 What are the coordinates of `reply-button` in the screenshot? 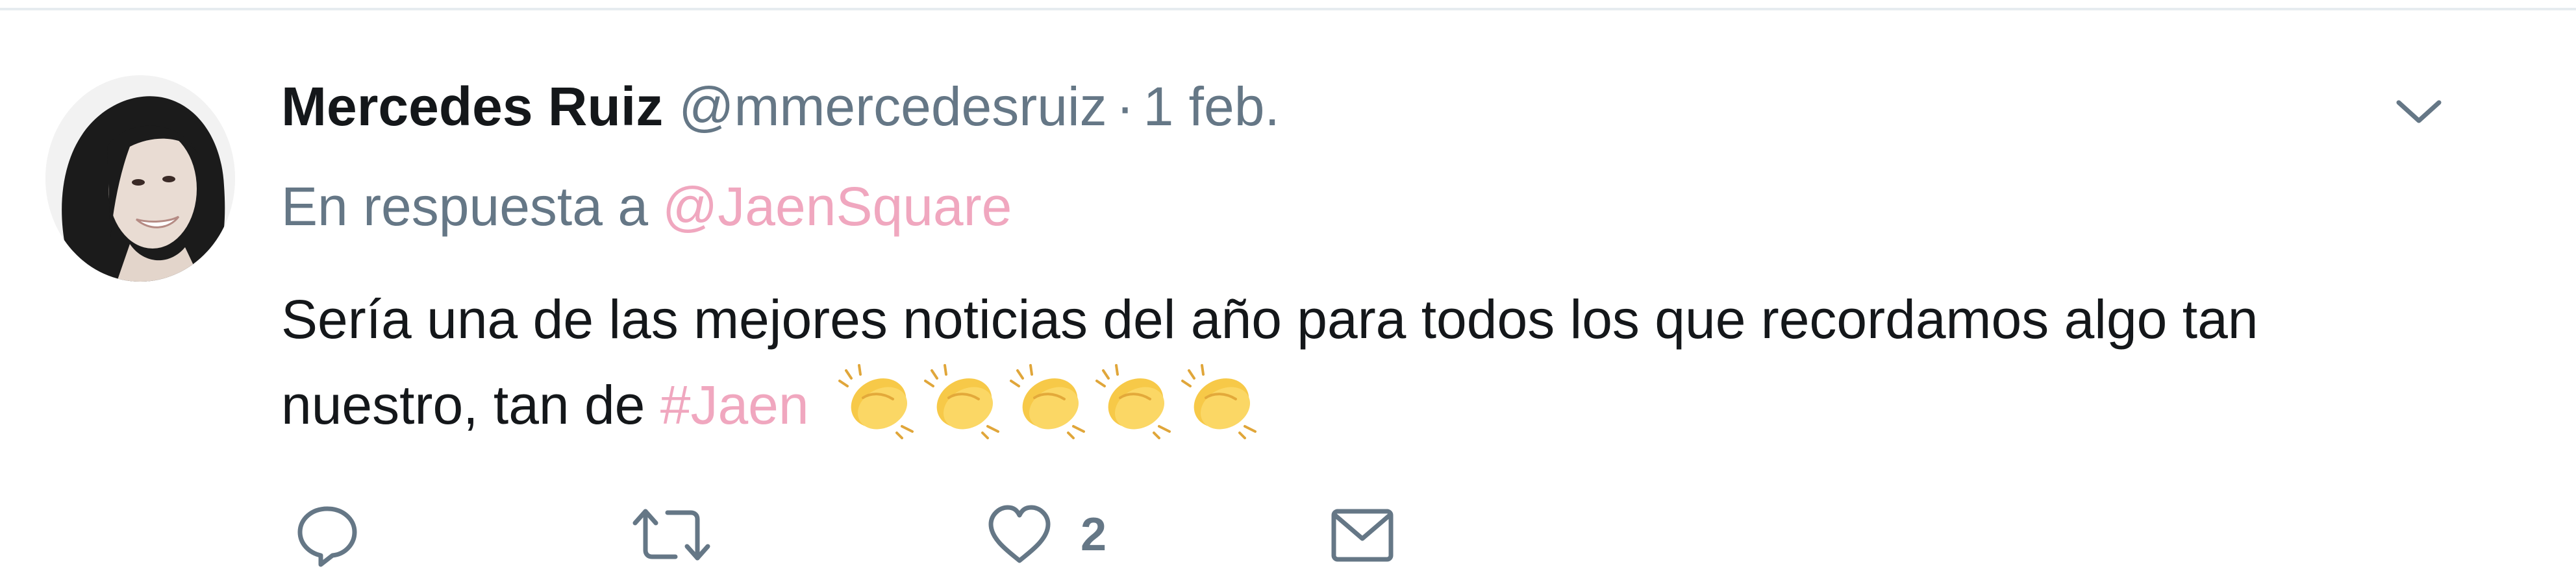 It's located at (327, 535).